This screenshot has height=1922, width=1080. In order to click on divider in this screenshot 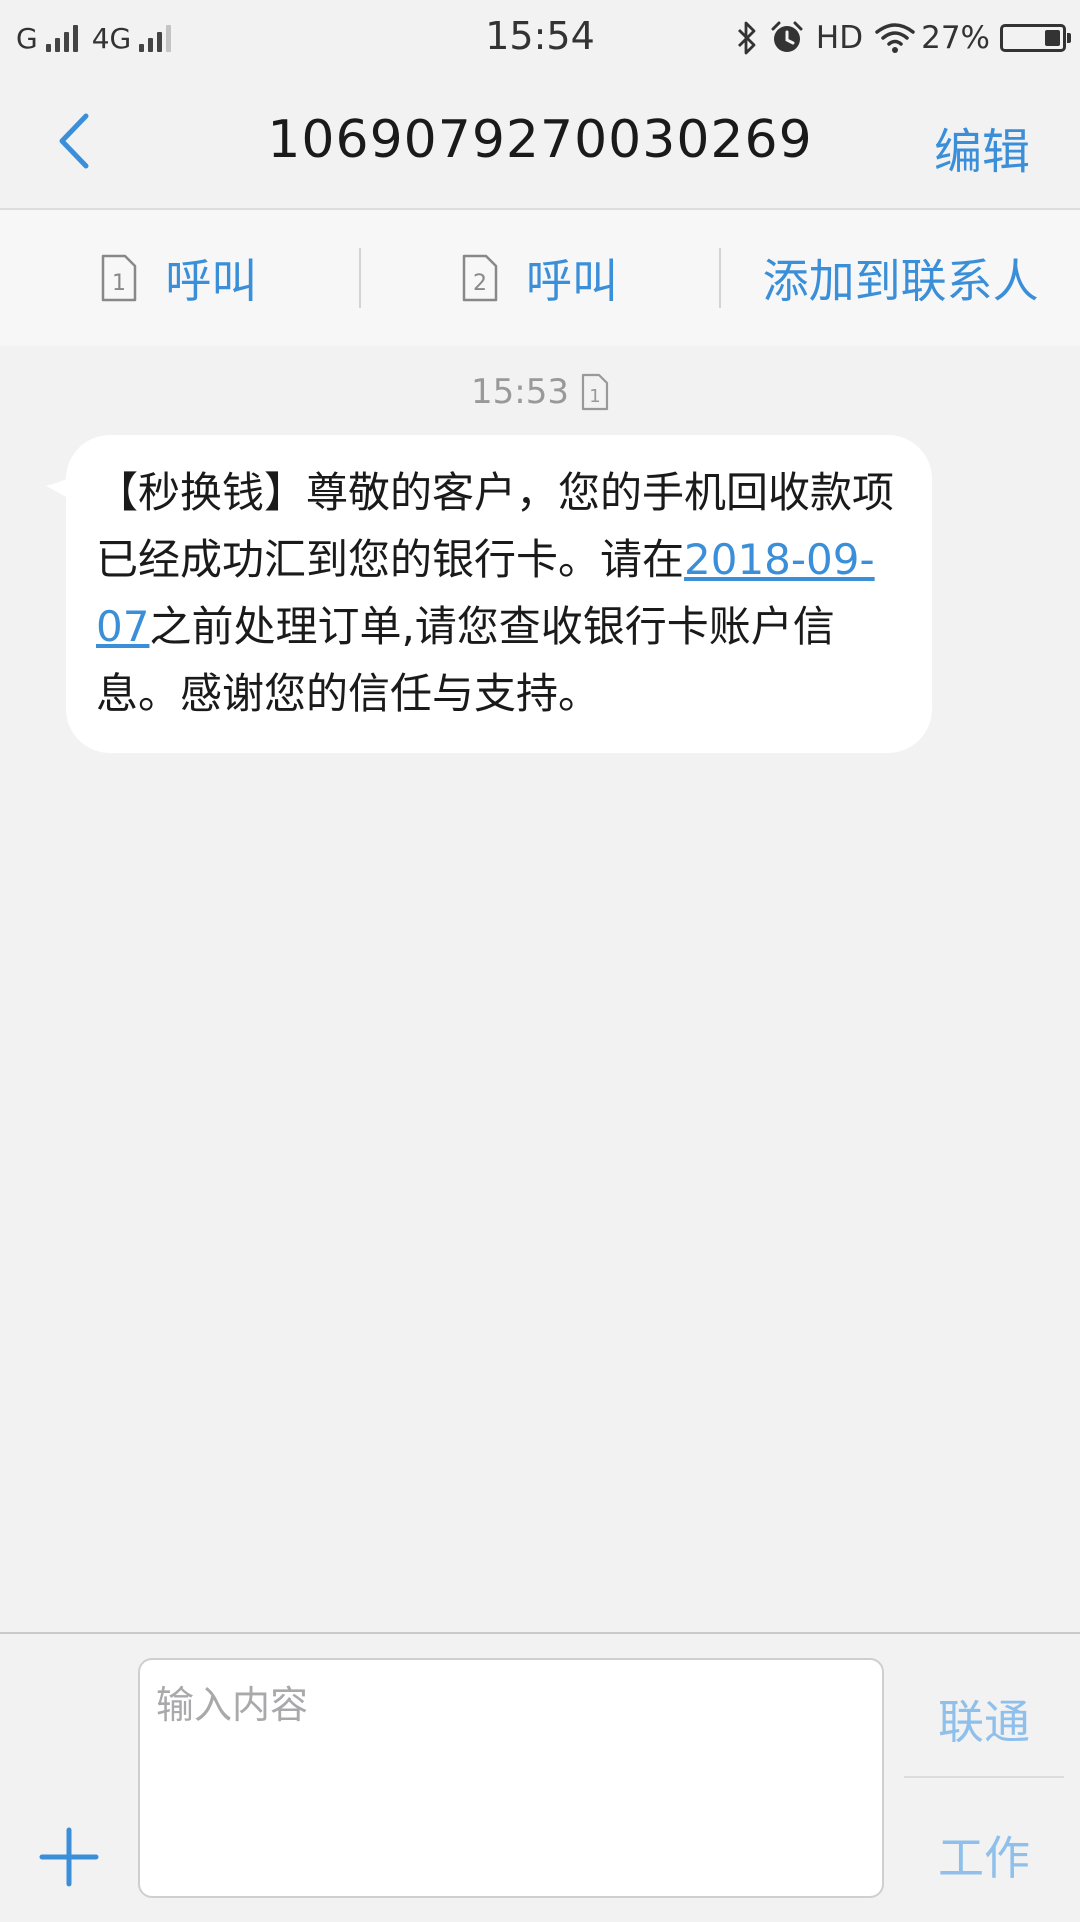, I will do `click(984, 1777)`.